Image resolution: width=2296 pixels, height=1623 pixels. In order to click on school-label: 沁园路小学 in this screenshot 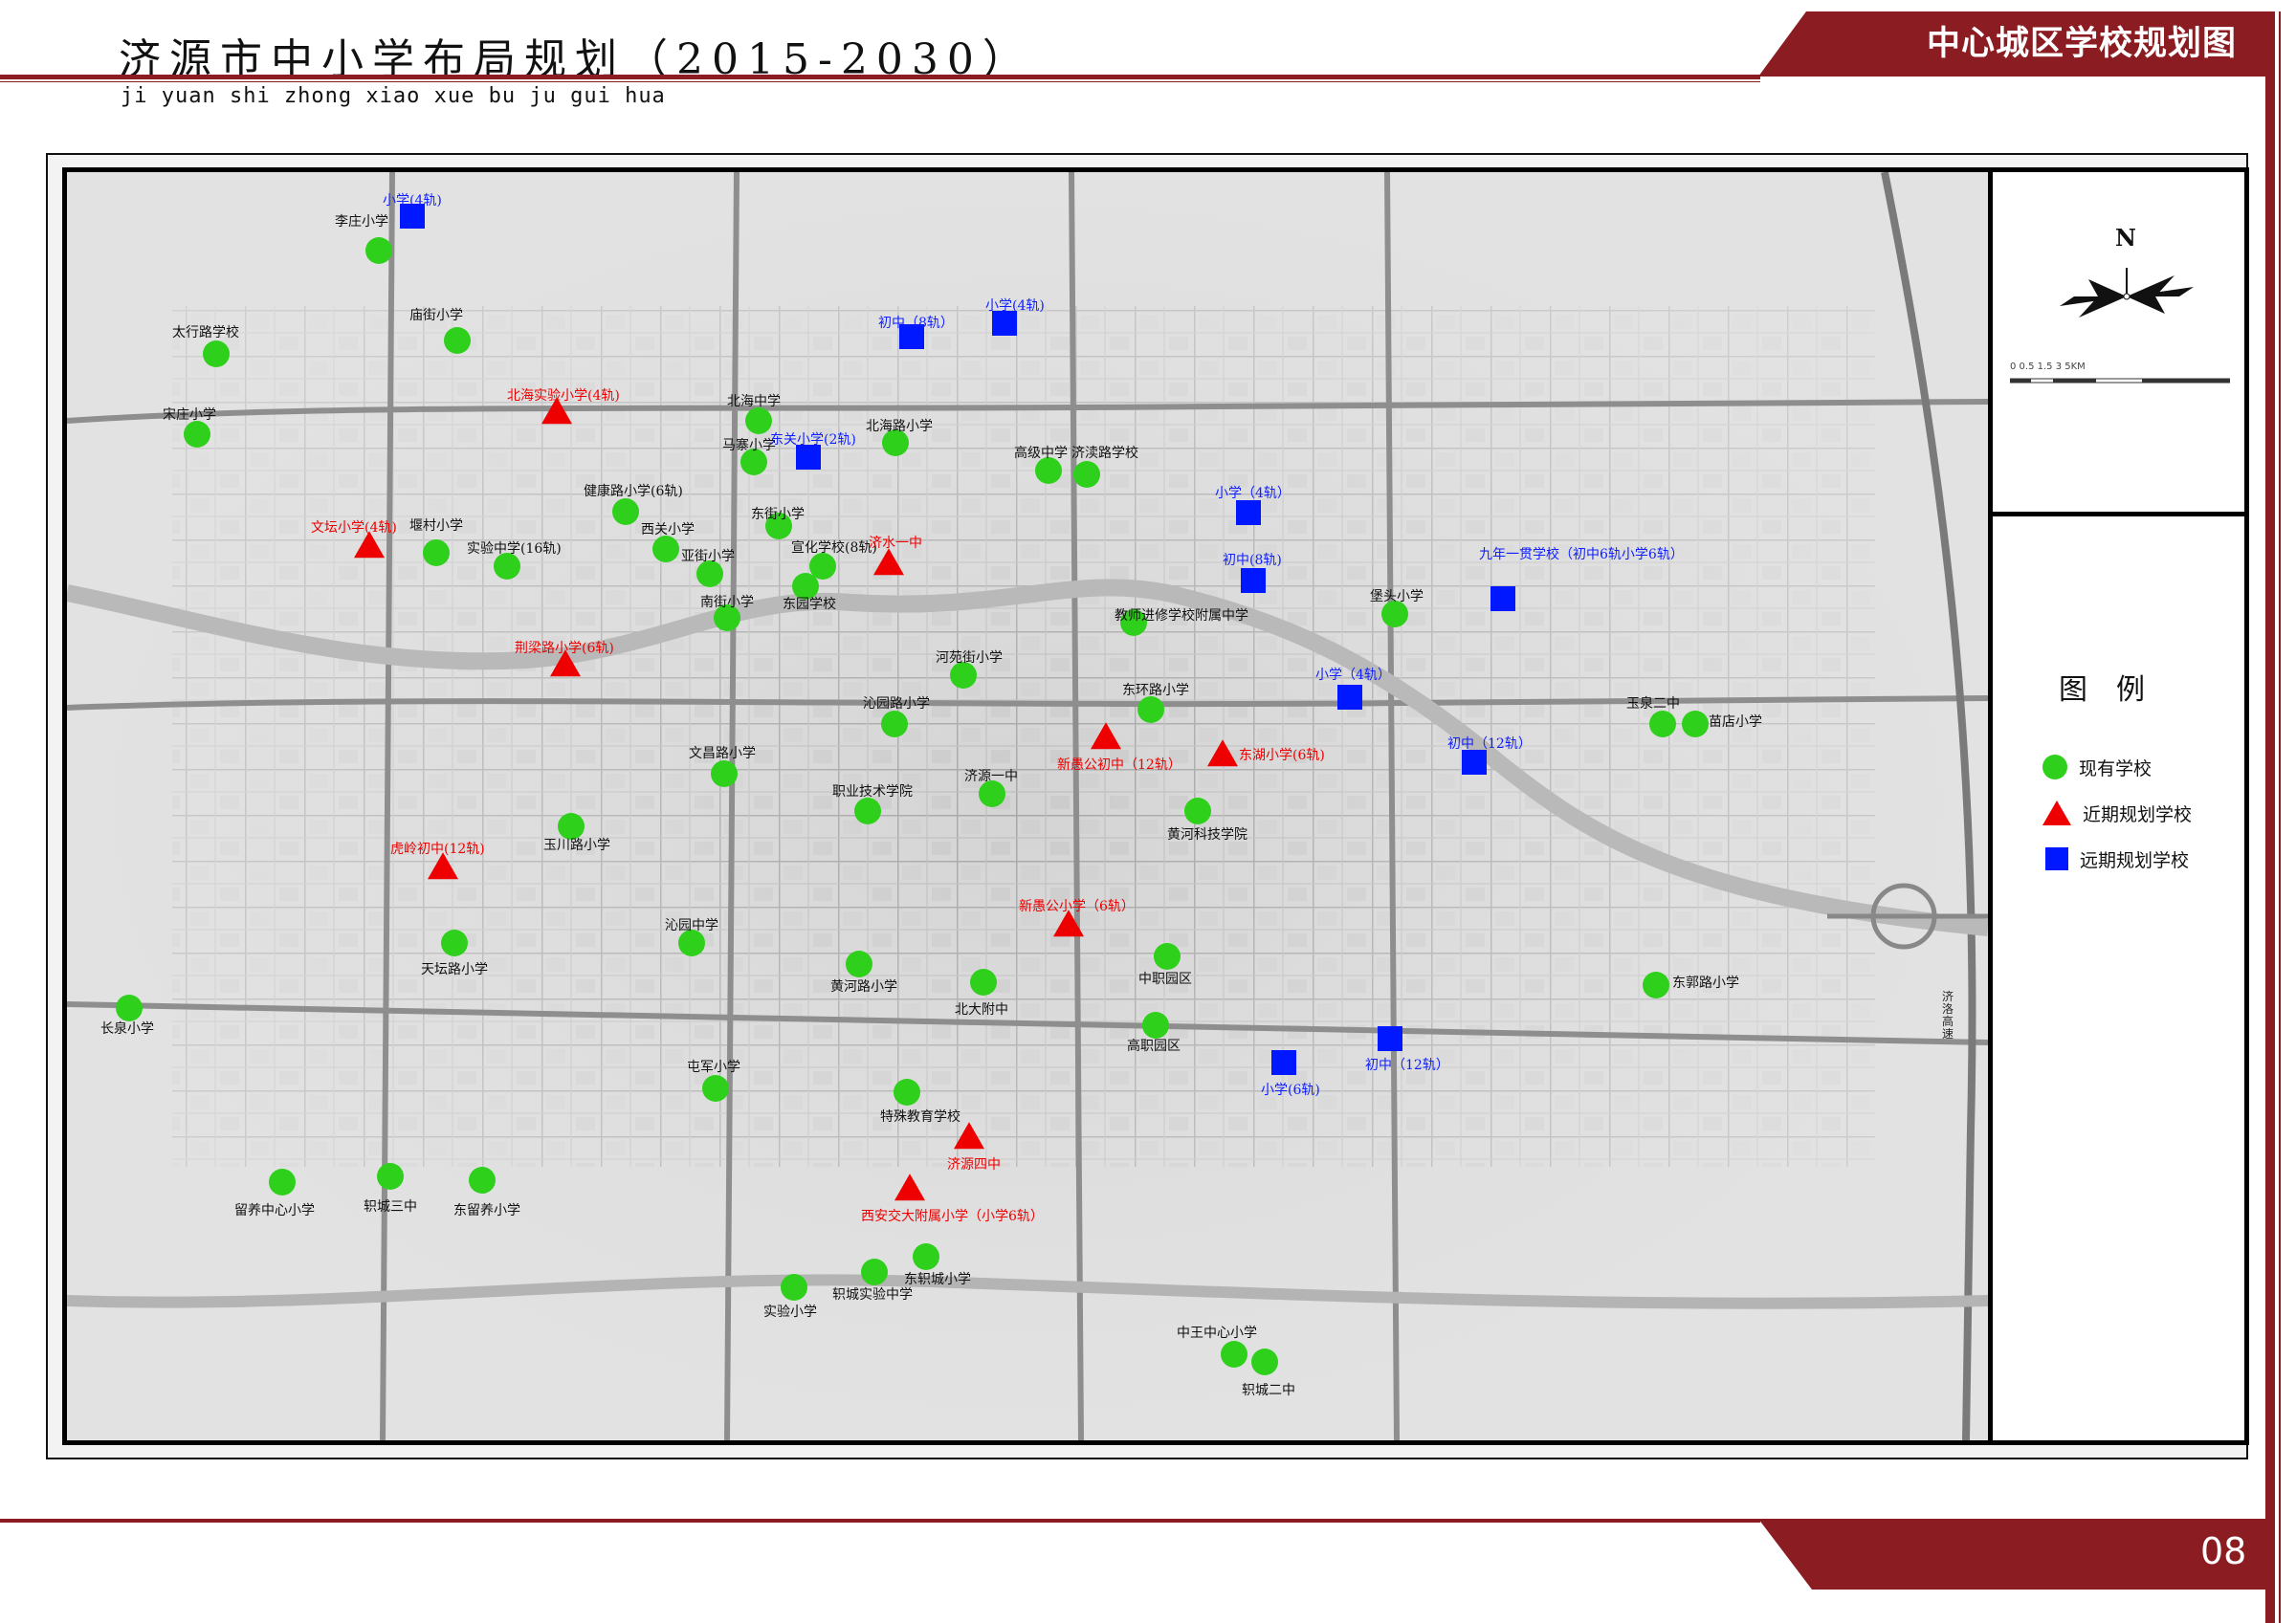, I will do `click(897, 704)`.